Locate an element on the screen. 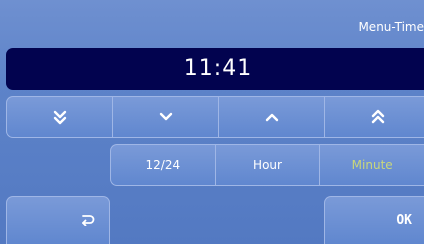 The height and width of the screenshot is (244, 424). mode-hour-button: Hour is located at coordinates (267, 165).